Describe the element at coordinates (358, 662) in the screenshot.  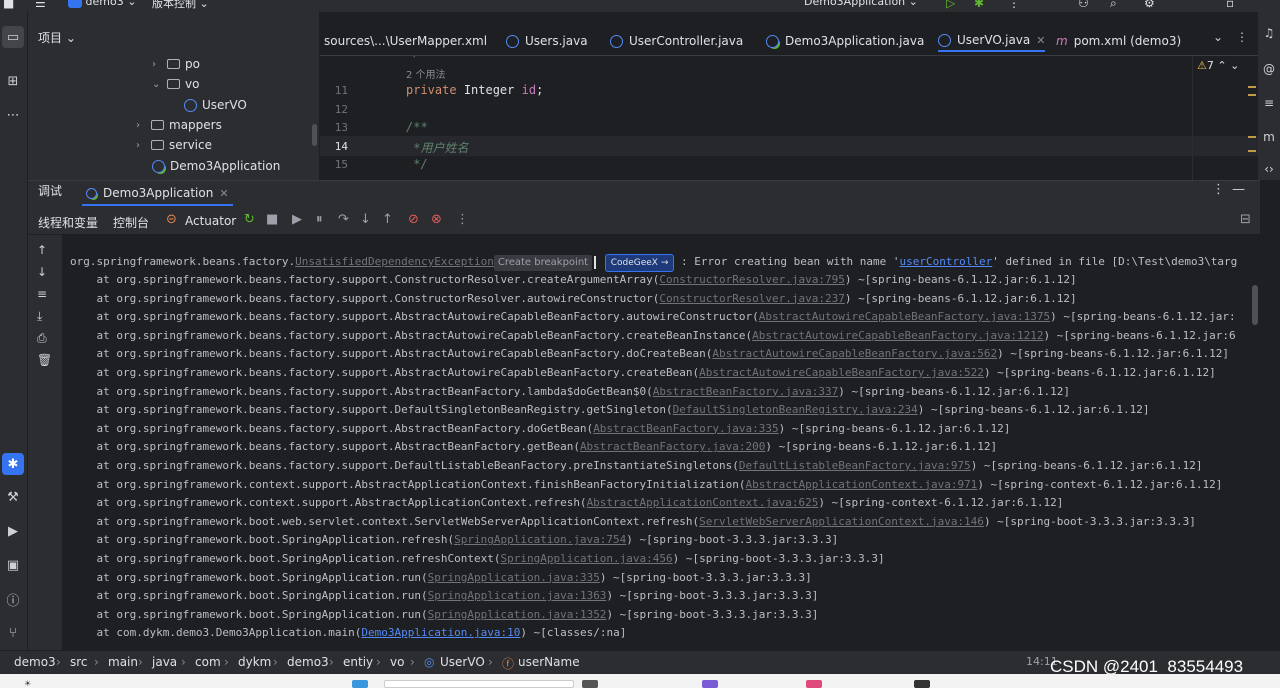
I see `breadcrumb-item: entiy` at that location.